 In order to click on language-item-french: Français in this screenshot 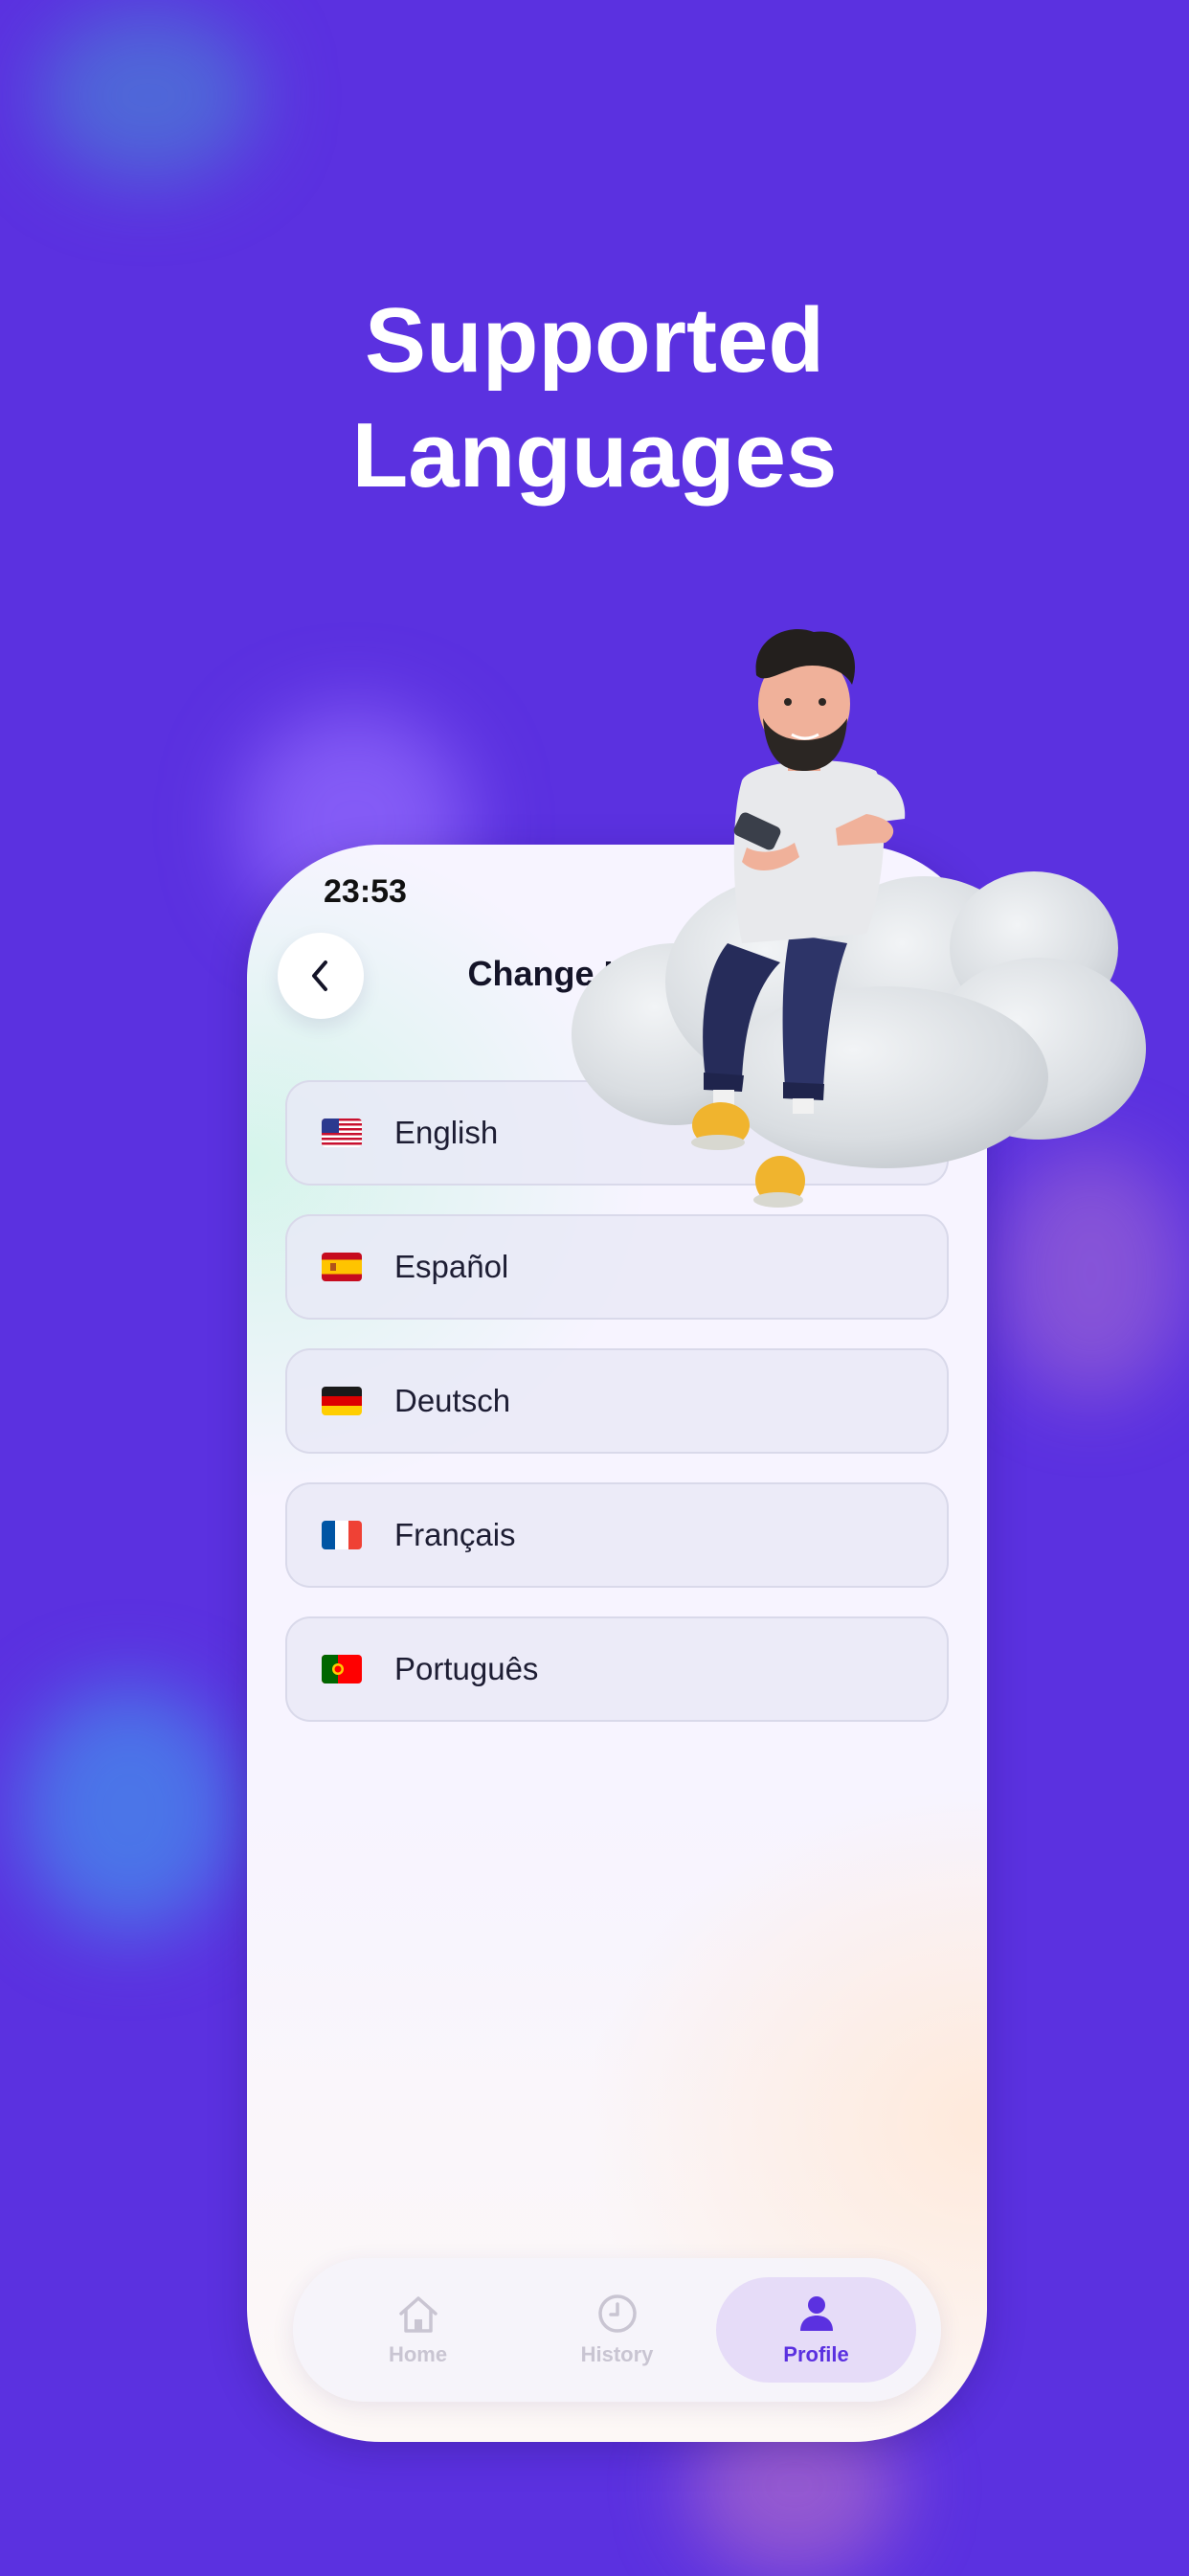, I will do `click(617, 1535)`.